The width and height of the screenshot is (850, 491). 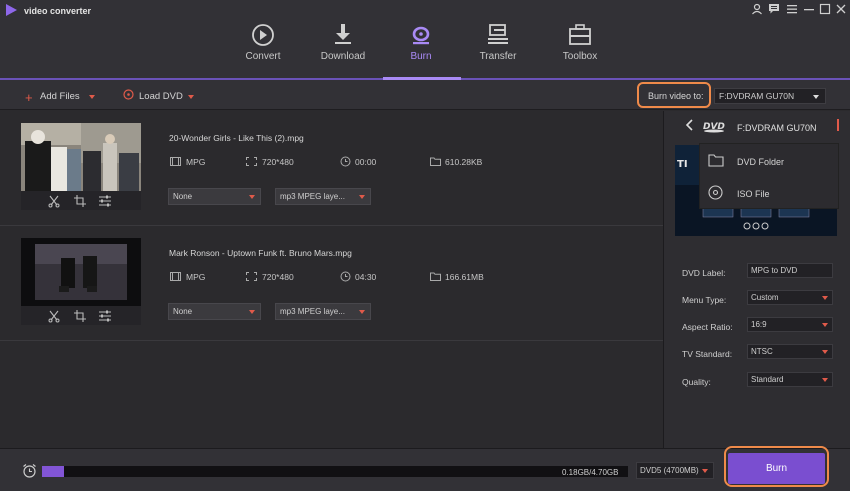 I want to click on load-dvd-dropdown, so click(x=191, y=96).